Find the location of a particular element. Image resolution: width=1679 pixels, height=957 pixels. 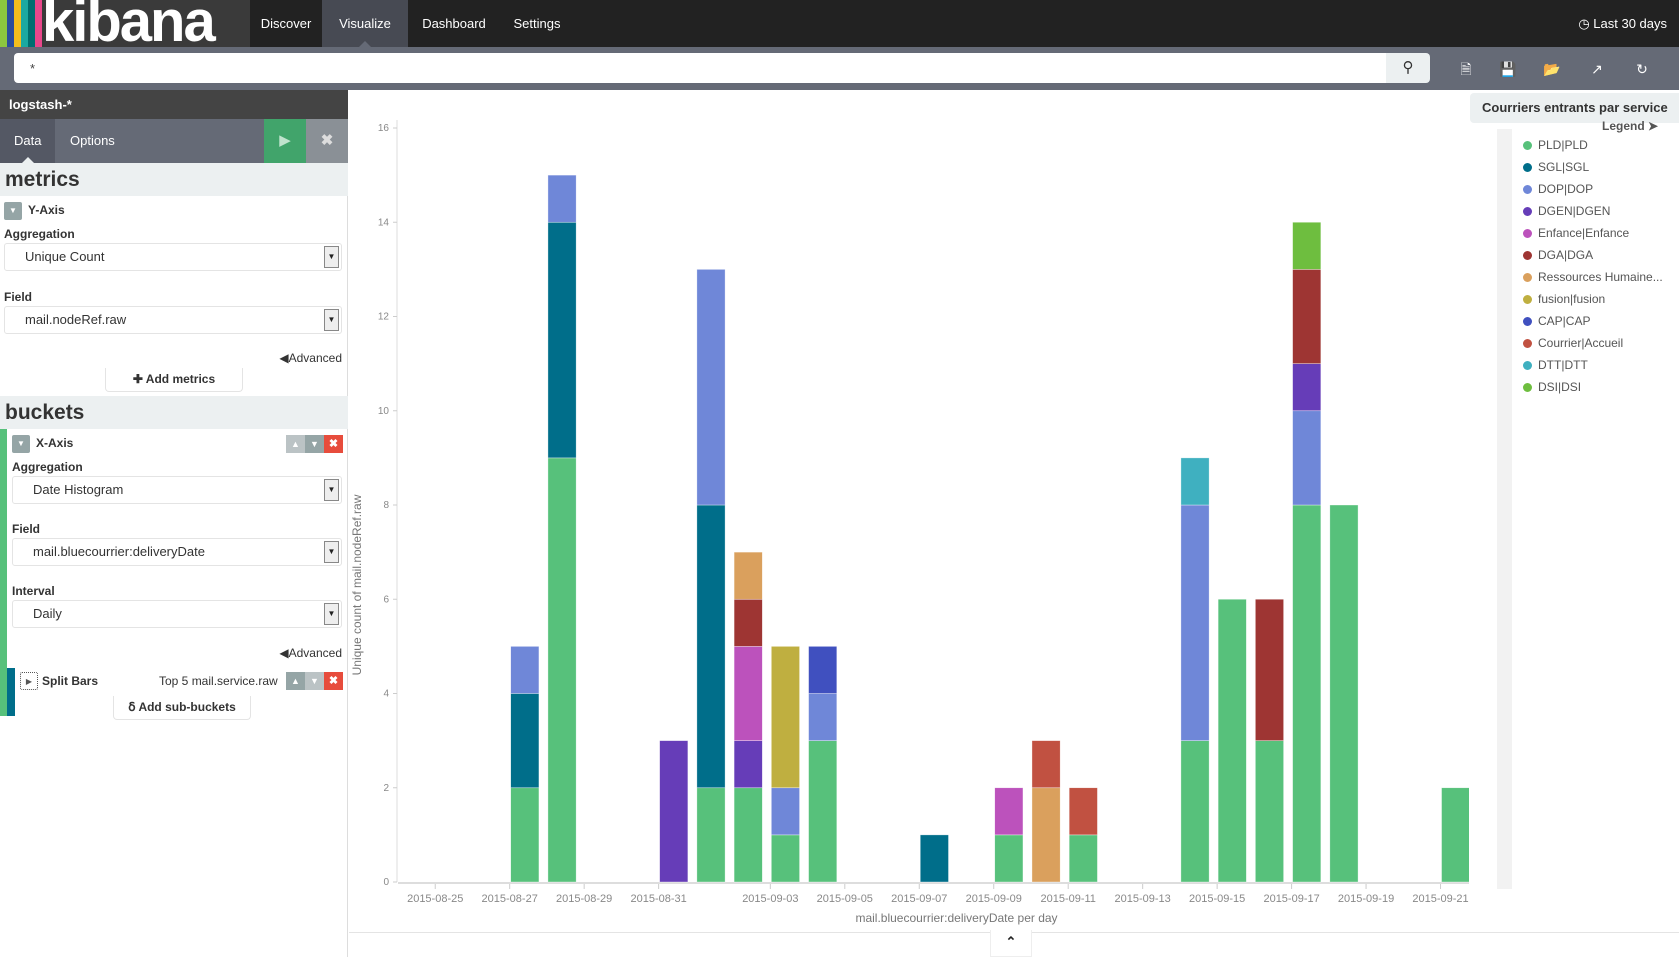

legend-item: DTT|DTT is located at coordinates (1555, 365).